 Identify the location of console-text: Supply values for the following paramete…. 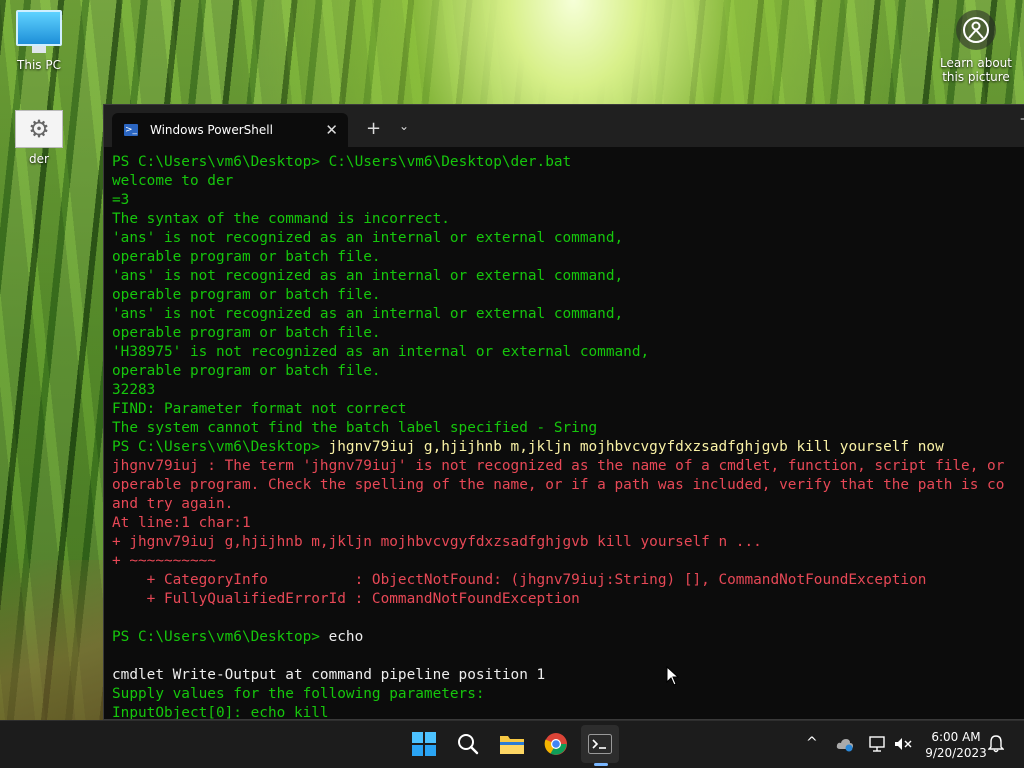
(298, 694).